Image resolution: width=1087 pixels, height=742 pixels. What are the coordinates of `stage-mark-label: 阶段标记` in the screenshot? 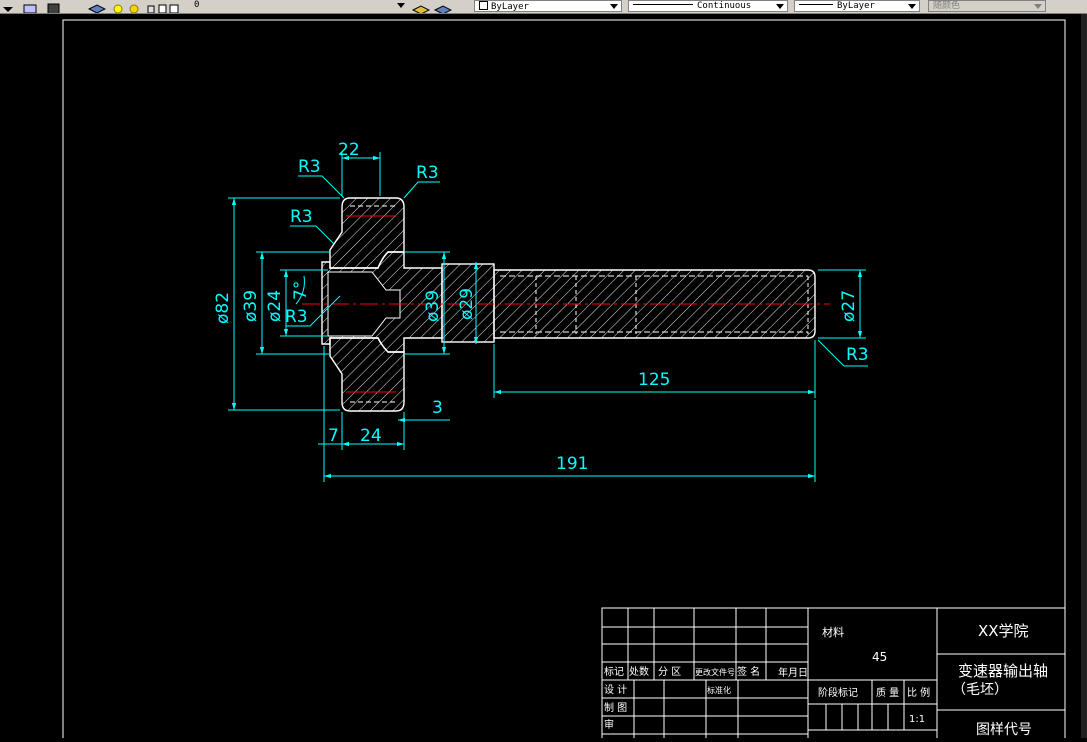 It's located at (838, 692).